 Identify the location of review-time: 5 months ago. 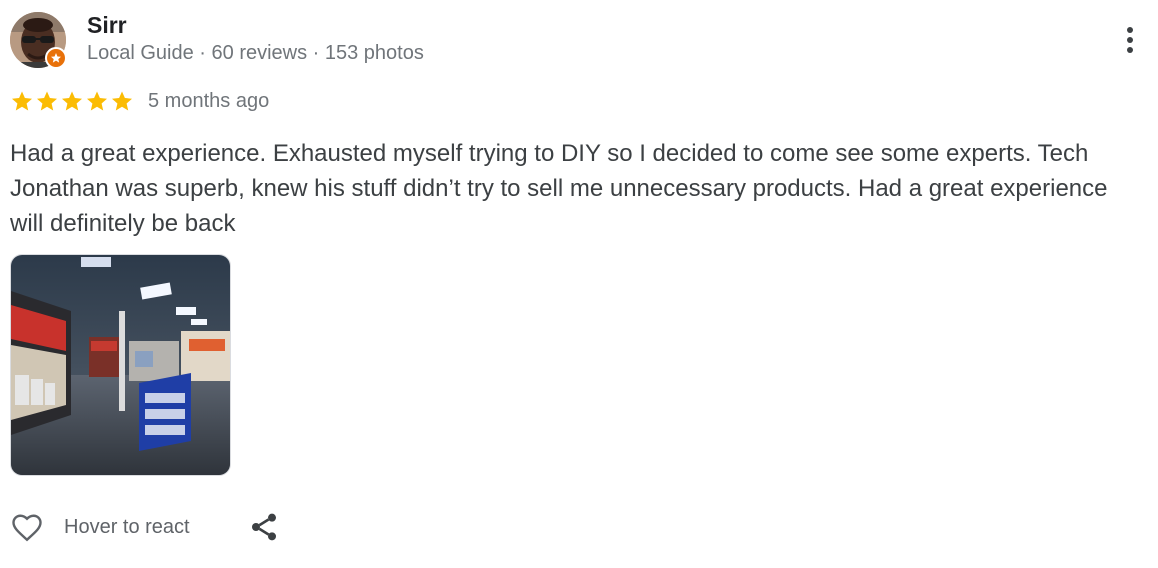
(209, 100).